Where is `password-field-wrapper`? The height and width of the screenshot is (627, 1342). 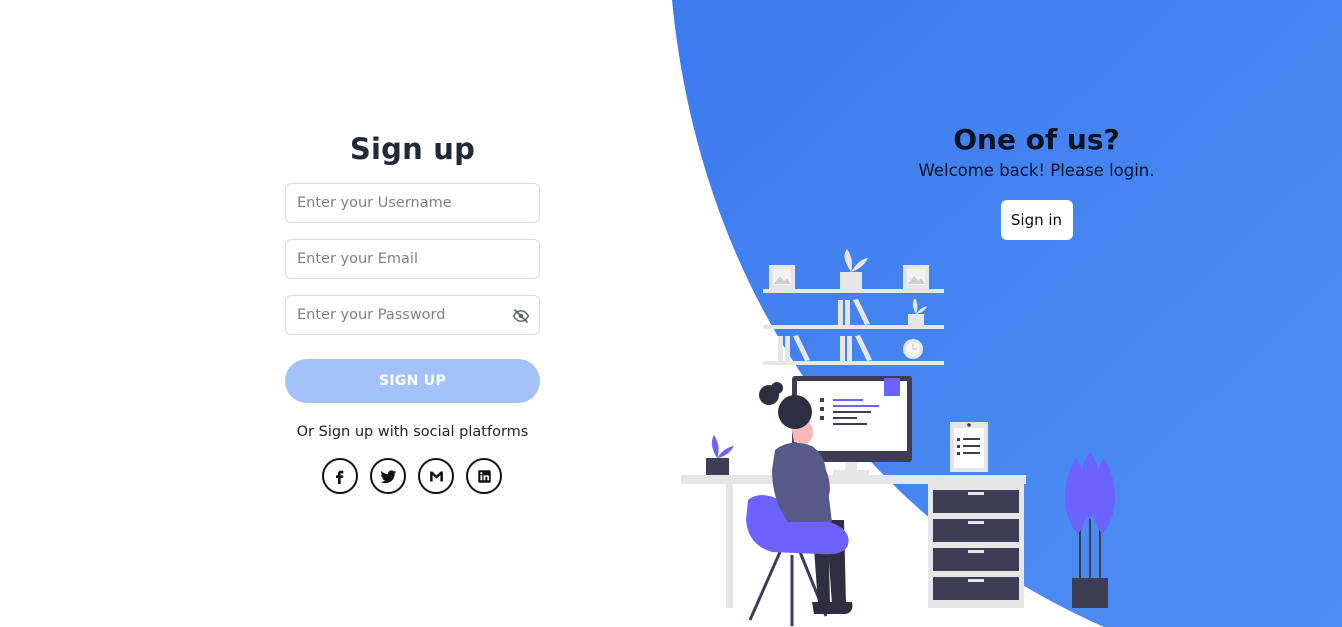
password-field-wrapper is located at coordinates (412, 315).